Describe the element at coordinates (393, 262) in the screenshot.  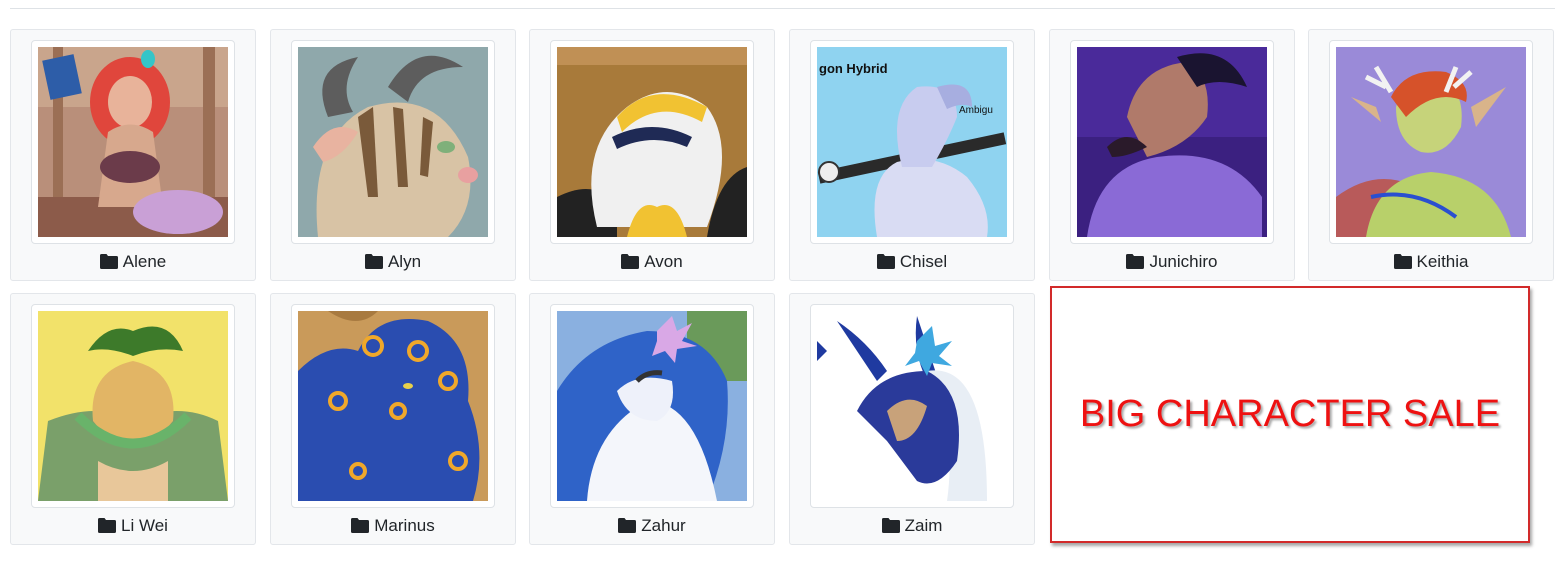
I see `folder-name: Alyn` at that location.